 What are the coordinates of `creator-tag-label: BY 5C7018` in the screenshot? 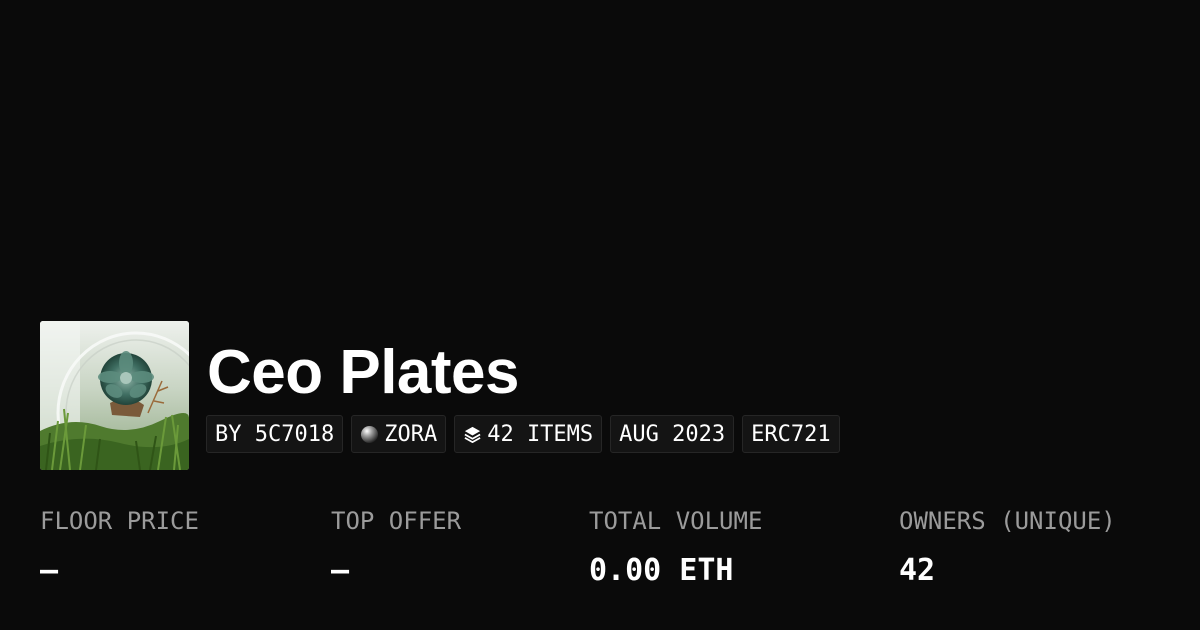 It's located at (275, 434).